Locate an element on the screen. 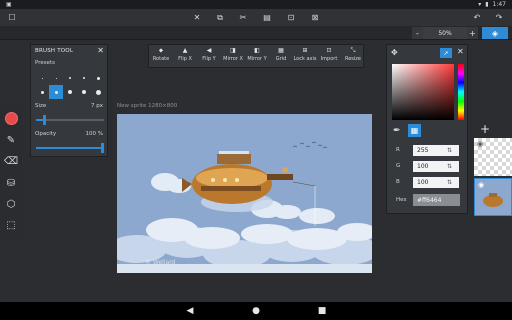 Image resolution: width=512 pixels, height=320 pixels. wifi-icon: ▾ is located at coordinates (480, 4).